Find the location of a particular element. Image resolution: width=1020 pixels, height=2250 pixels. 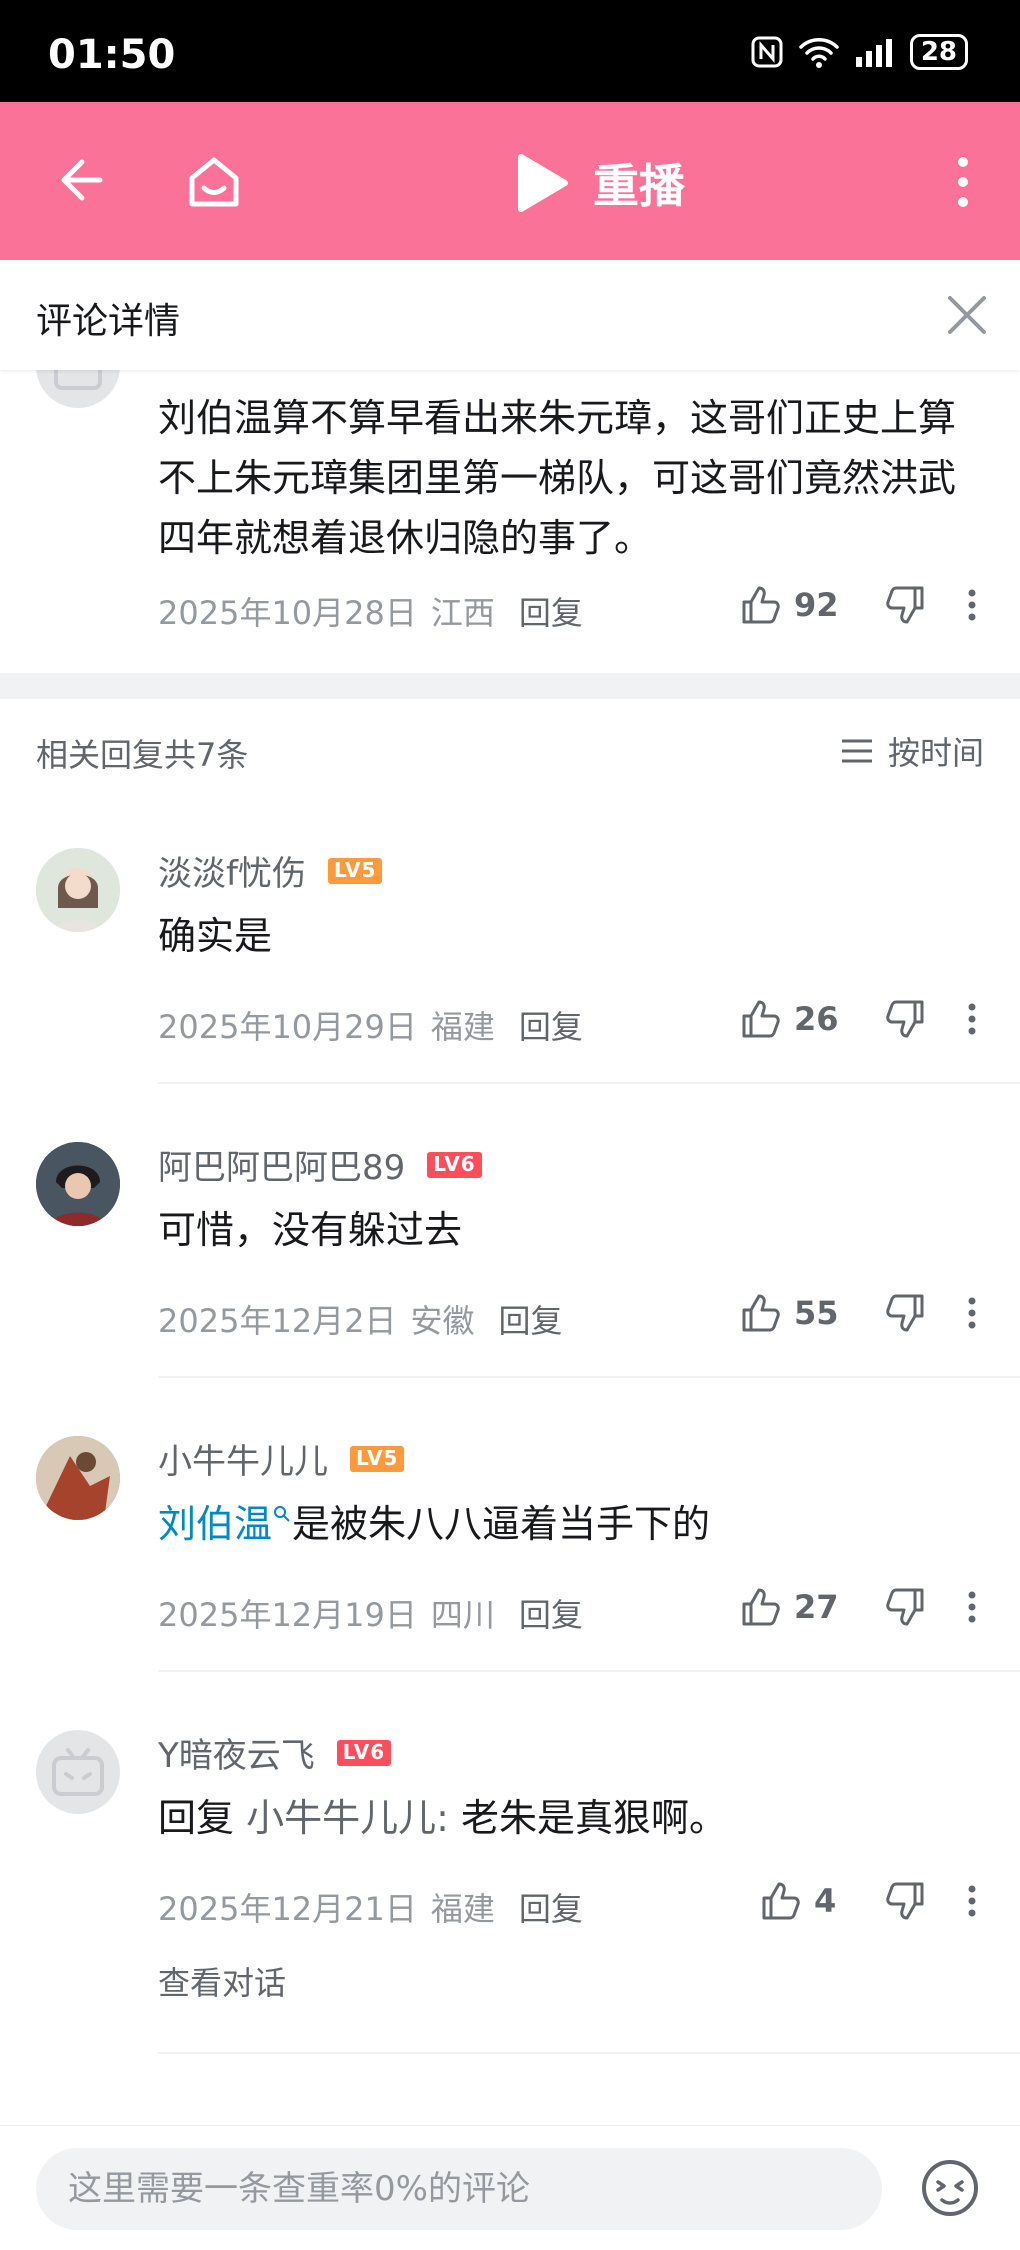

sort-button: 按时间 is located at coordinates (912, 751).